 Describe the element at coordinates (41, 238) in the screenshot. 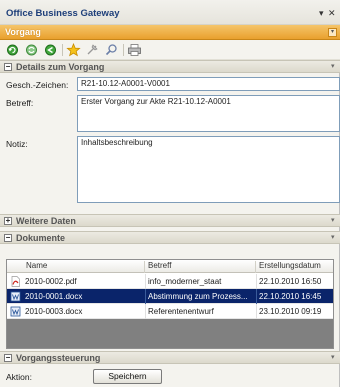

I see `dokumente-section-title: Dokumente` at that location.